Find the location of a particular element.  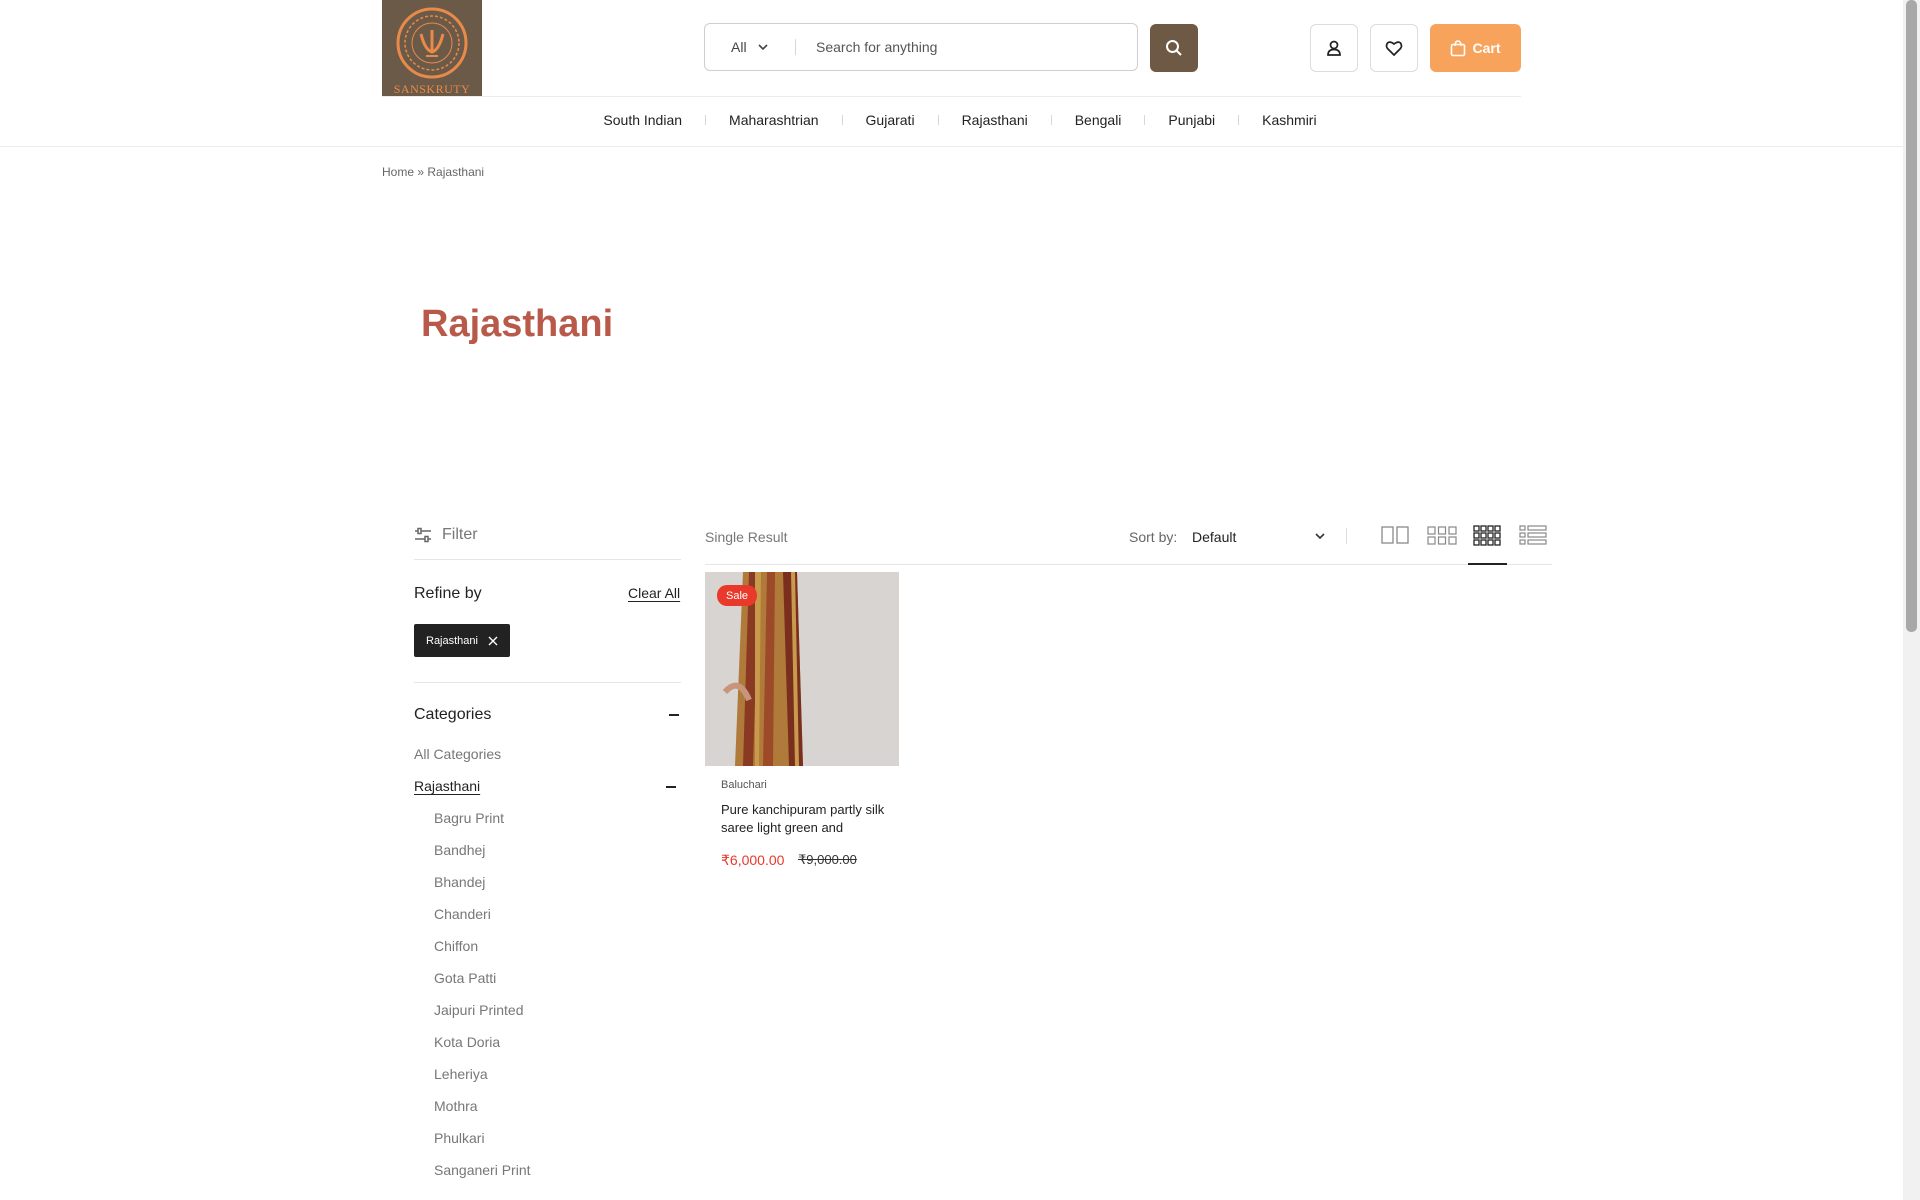

product-sale-price: ₹6,000.00 is located at coordinates (753, 860).